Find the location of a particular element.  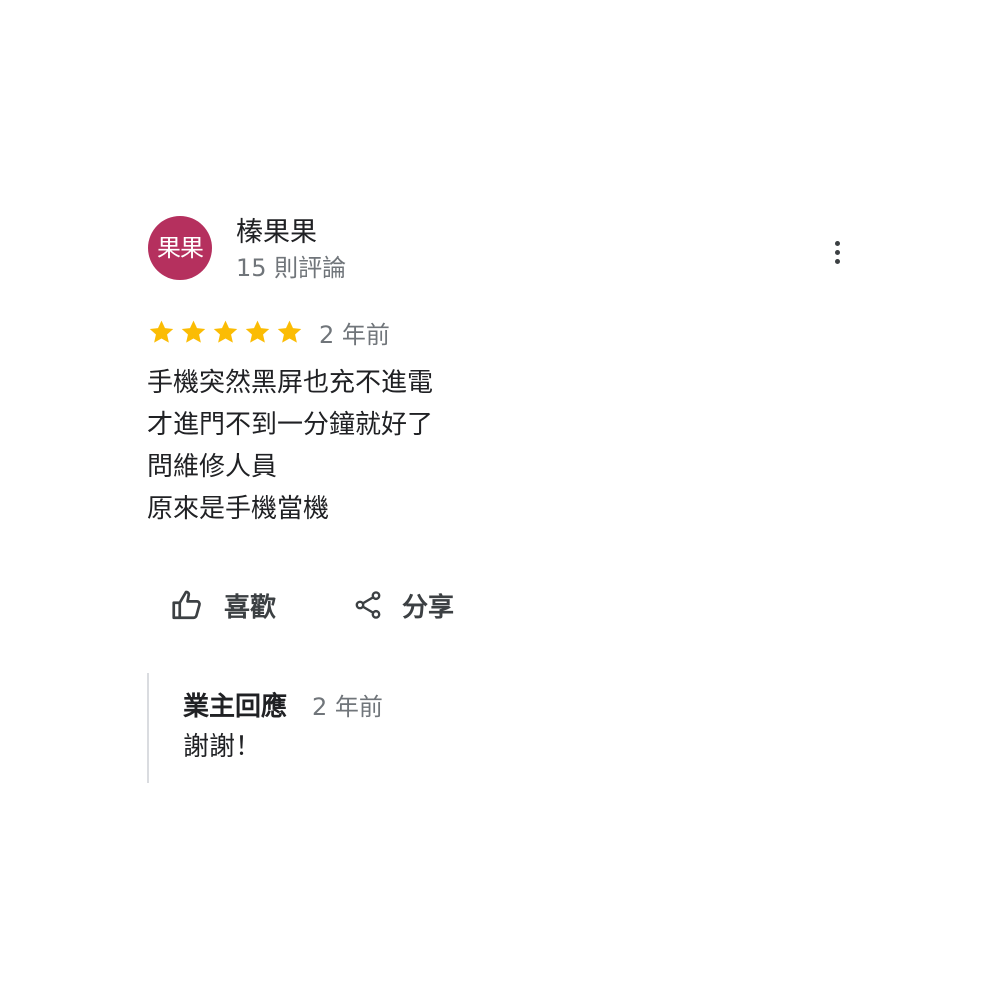

review-time: 2 年前 is located at coordinates (354, 335).